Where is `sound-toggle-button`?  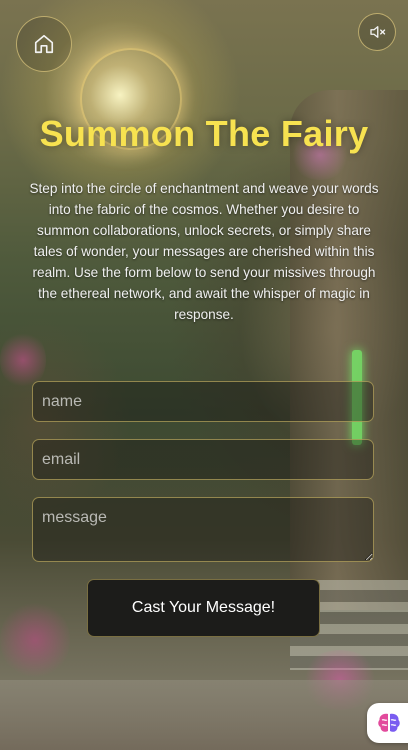 sound-toggle-button is located at coordinates (377, 32).